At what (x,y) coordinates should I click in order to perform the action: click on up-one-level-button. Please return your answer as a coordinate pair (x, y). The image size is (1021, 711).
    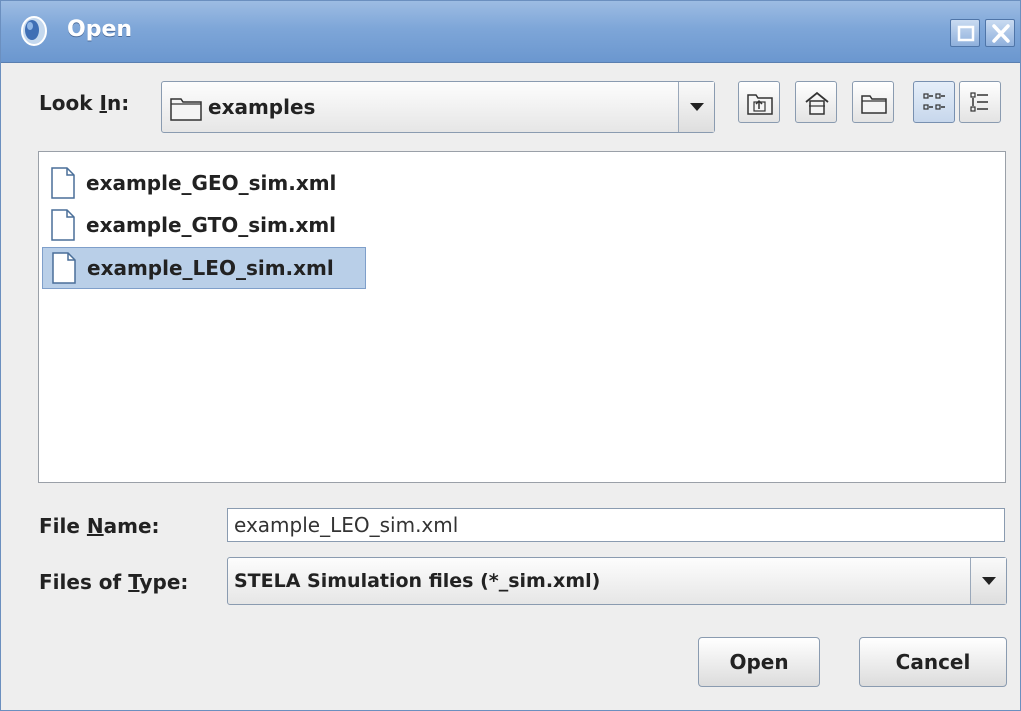
    Looking at the image, I should click on (759, 102).